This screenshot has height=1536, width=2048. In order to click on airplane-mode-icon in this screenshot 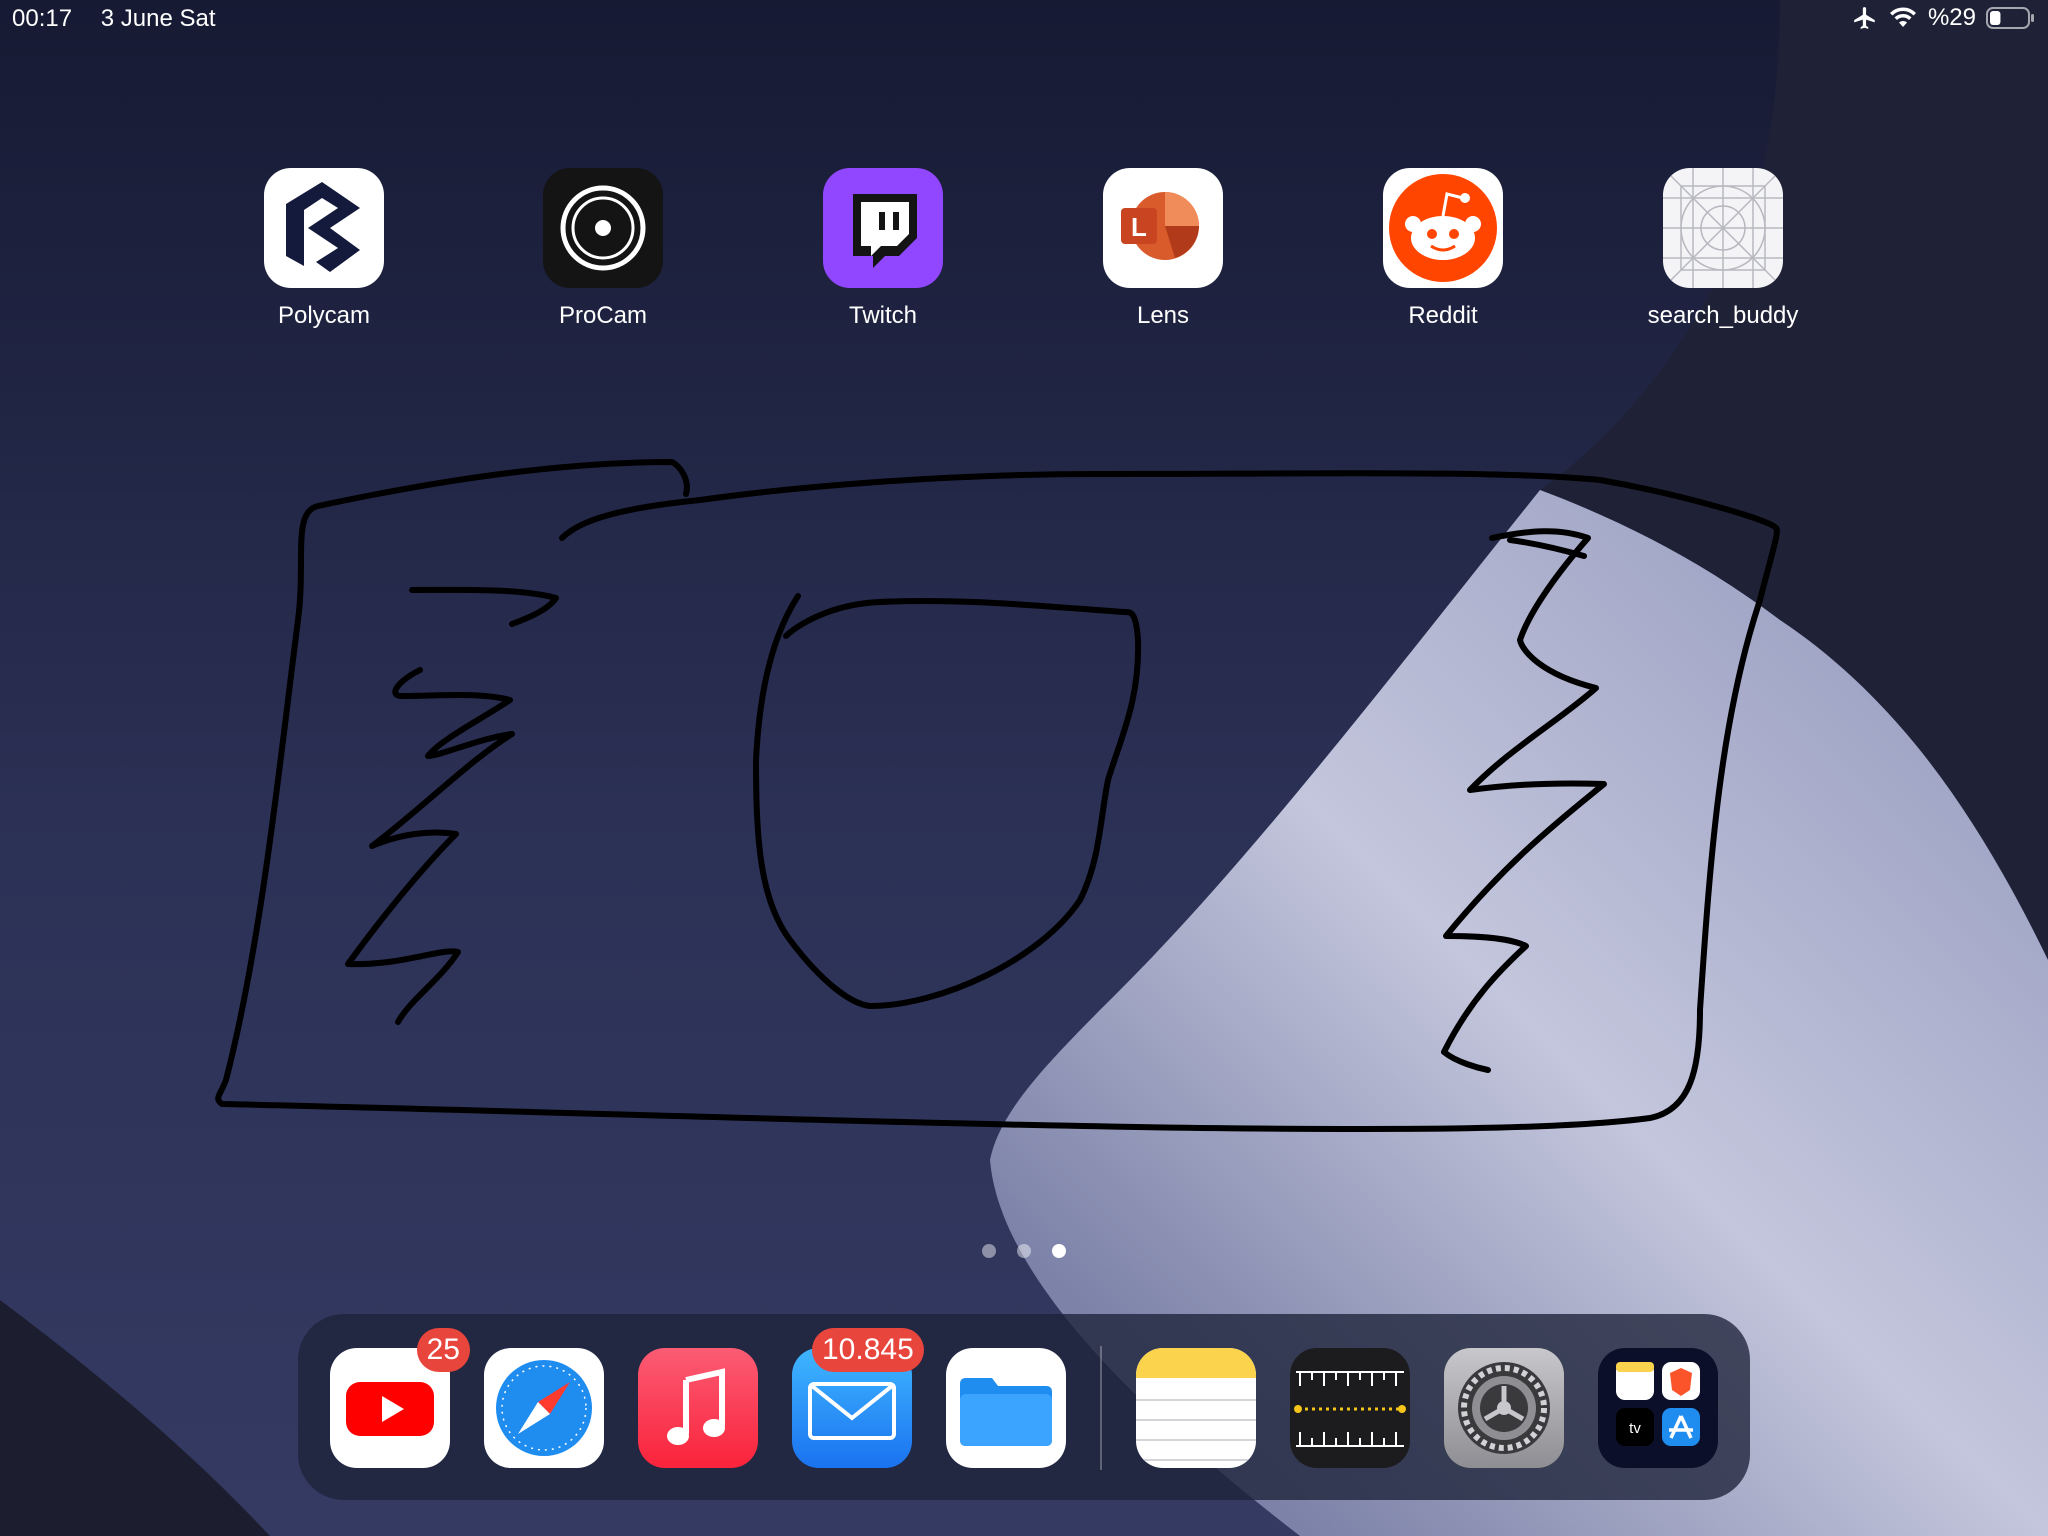, I will do `click(1864, 18)`.